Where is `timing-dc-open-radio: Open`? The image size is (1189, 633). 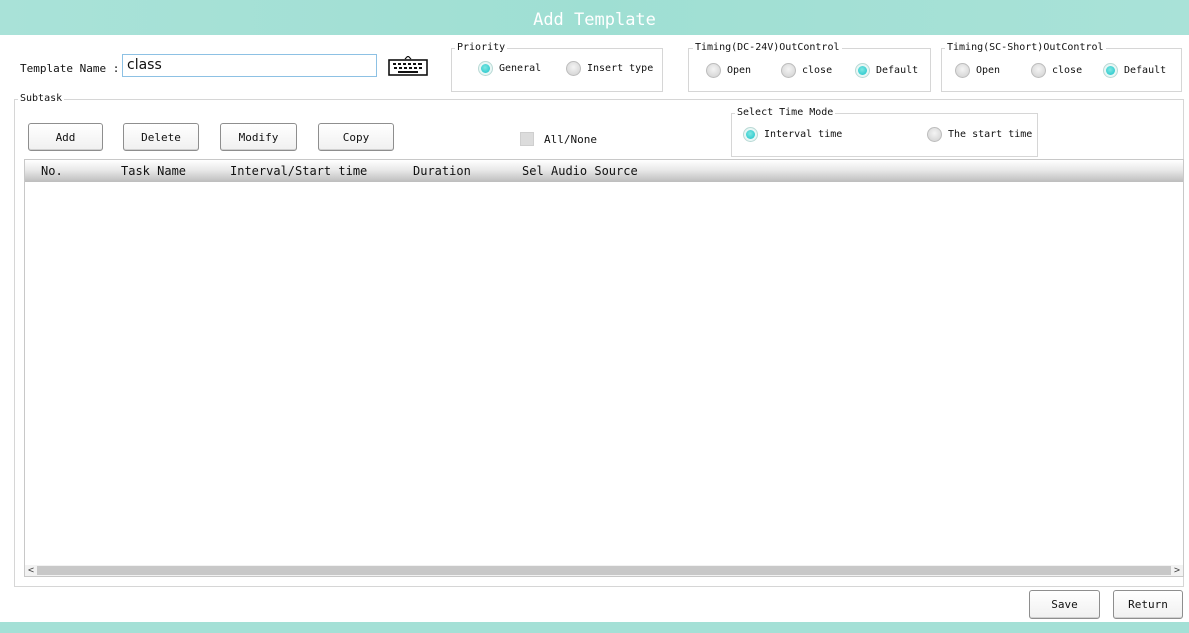
timing-dc-open-radio: Open is located at coordinates (728, 70).